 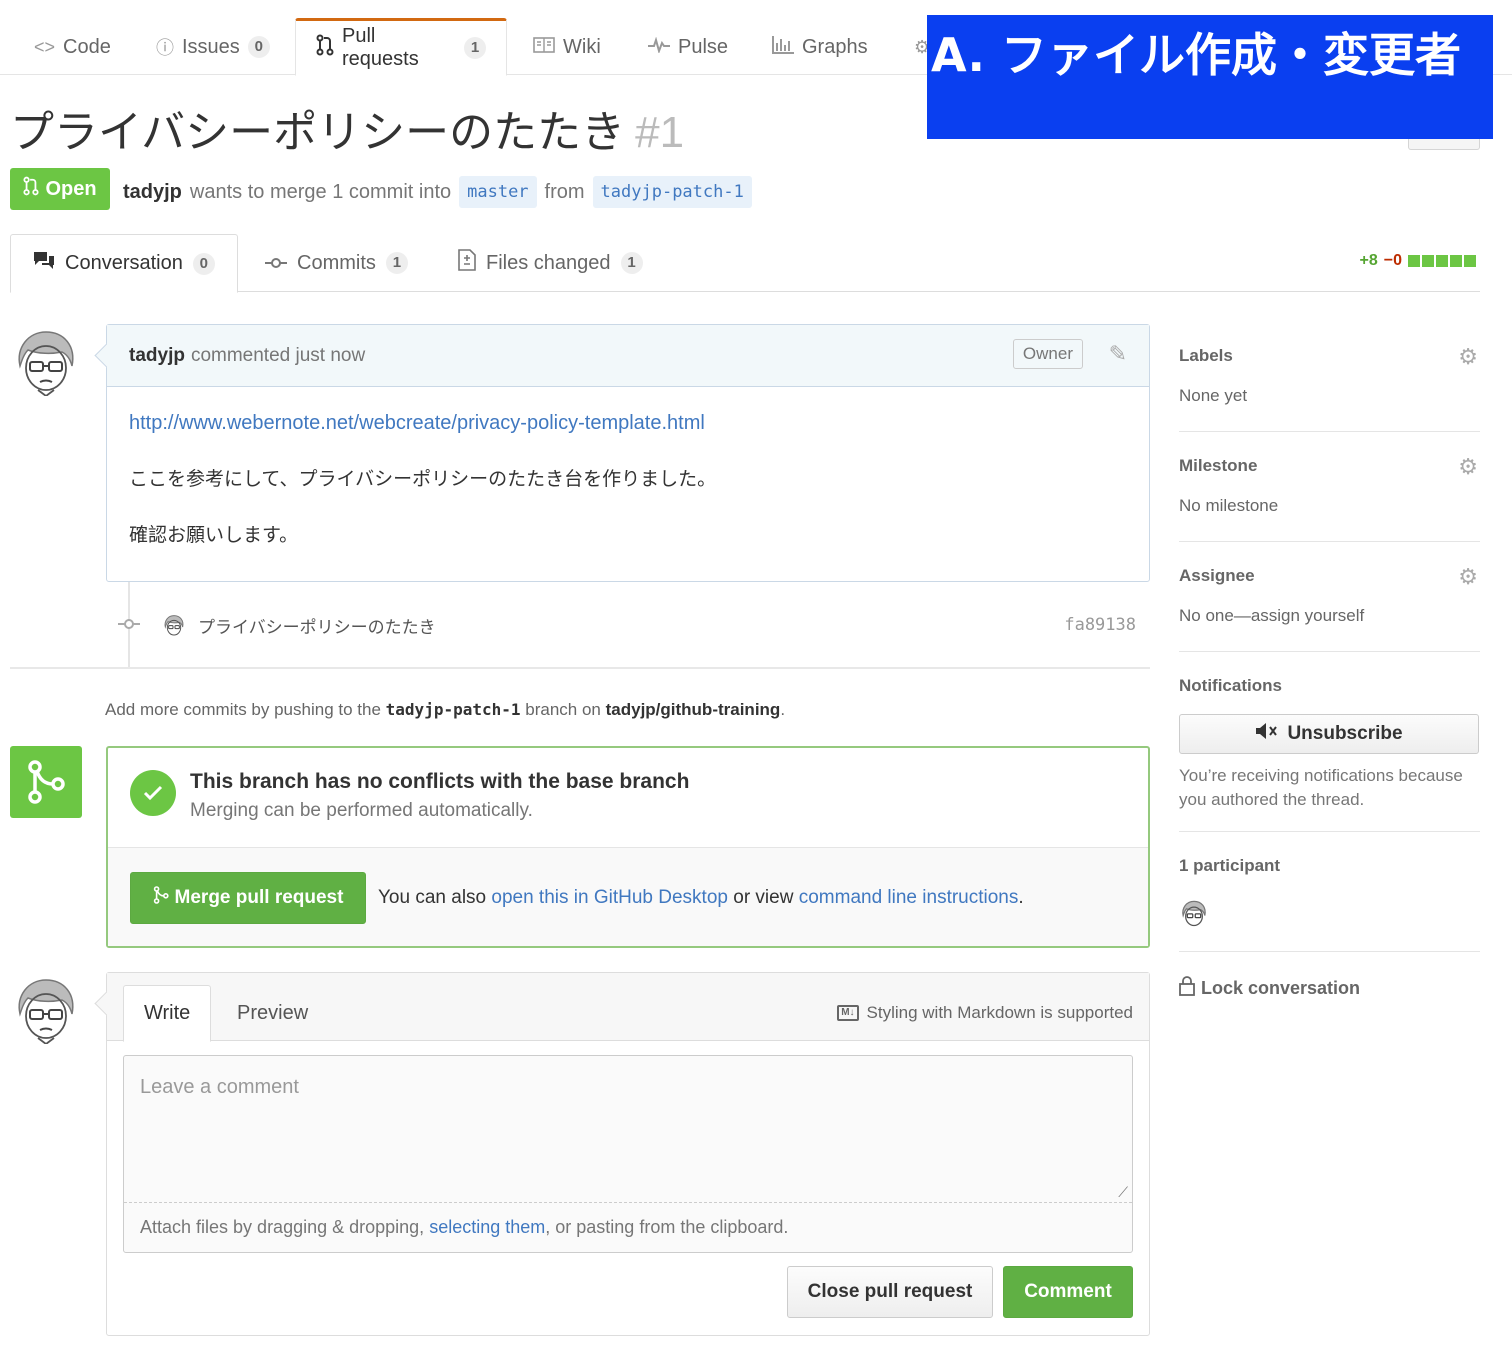 I want to click on merge-text: wants to merge 1 commit into, so click(x=320, y=191).